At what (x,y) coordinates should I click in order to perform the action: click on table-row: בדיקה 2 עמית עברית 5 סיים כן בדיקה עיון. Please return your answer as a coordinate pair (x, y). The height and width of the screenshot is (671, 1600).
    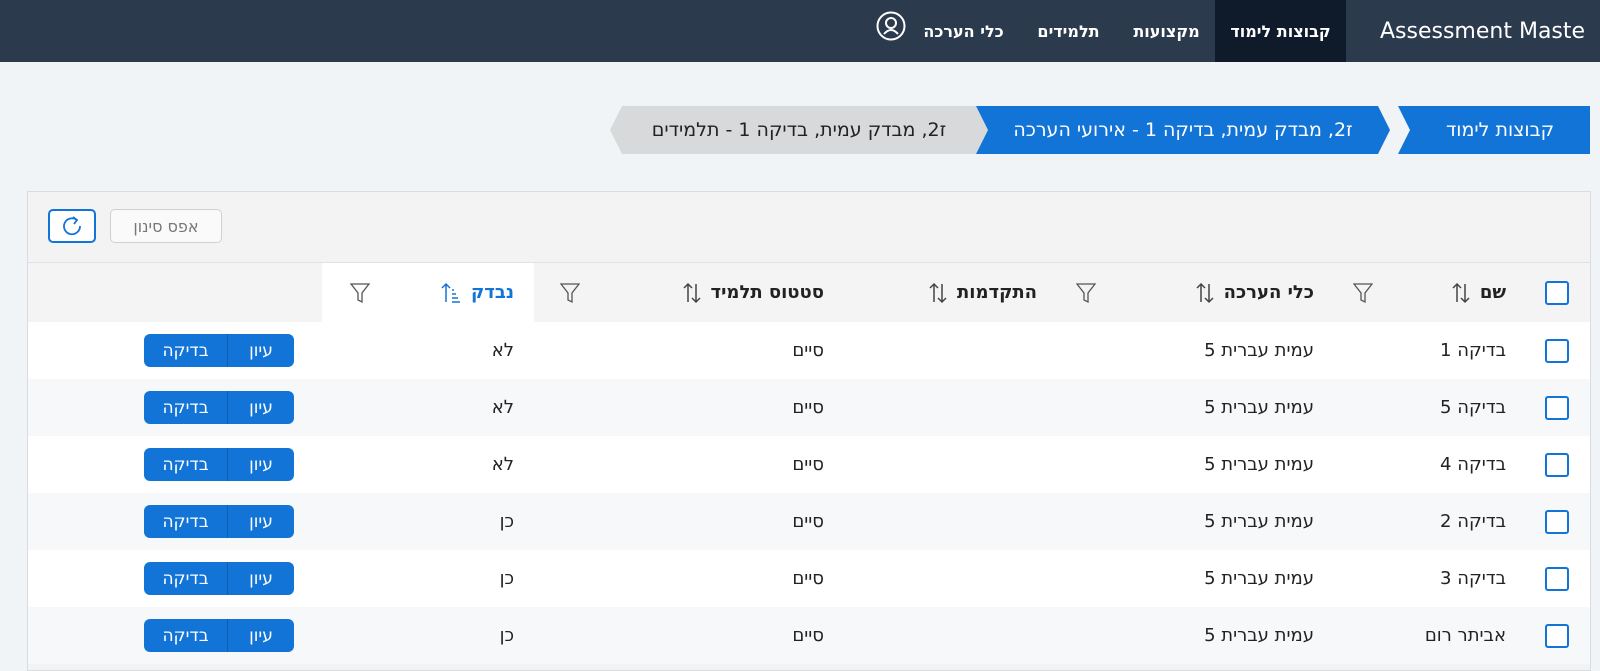
    Looking at the image, I should click on (809, 521).